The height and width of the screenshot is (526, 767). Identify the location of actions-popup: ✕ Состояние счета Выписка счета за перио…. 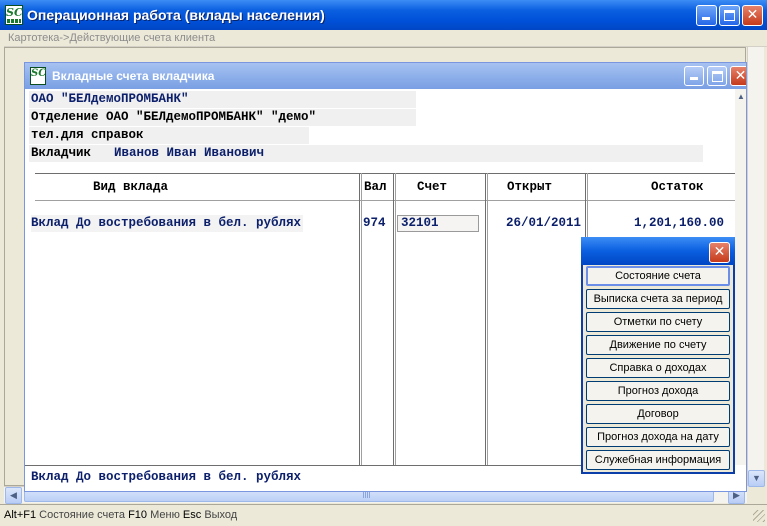
(658, 355).